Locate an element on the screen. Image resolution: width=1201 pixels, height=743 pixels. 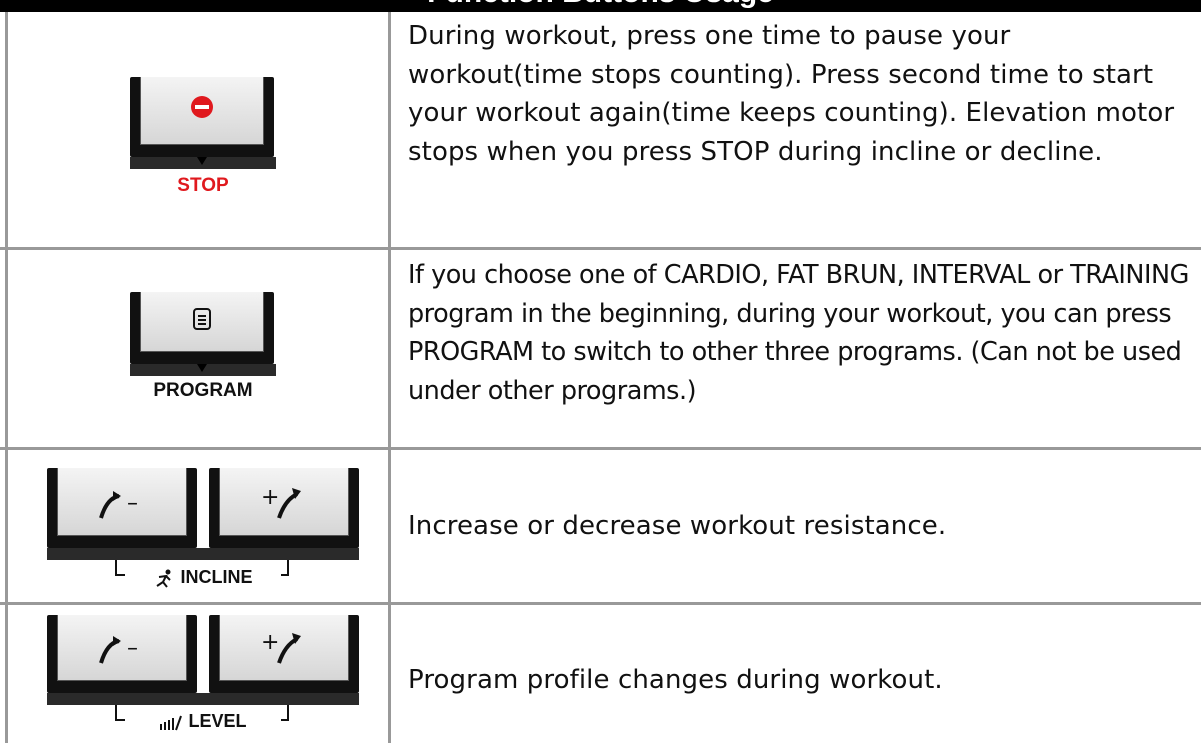
level-group-label: LEVEL is located at coordinates (203, 723).